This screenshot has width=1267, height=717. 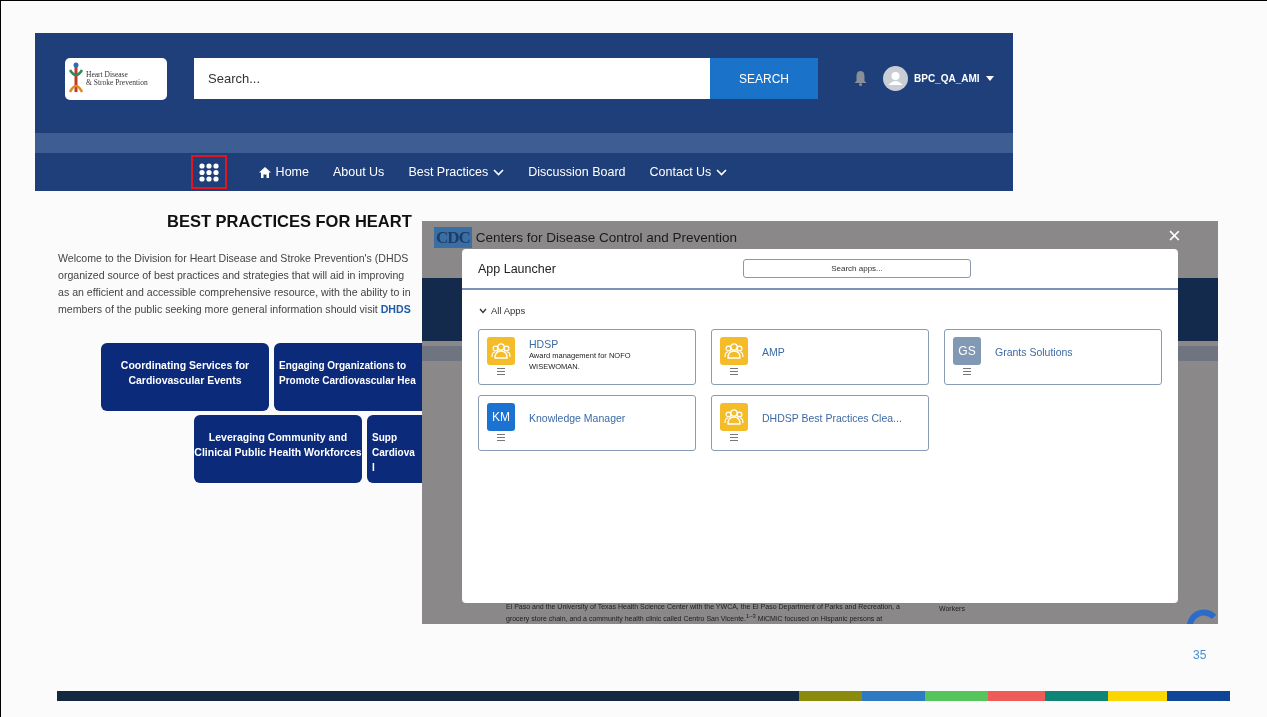 I want to click on dialog-title: App Launcher, so click(x=517, y=268).